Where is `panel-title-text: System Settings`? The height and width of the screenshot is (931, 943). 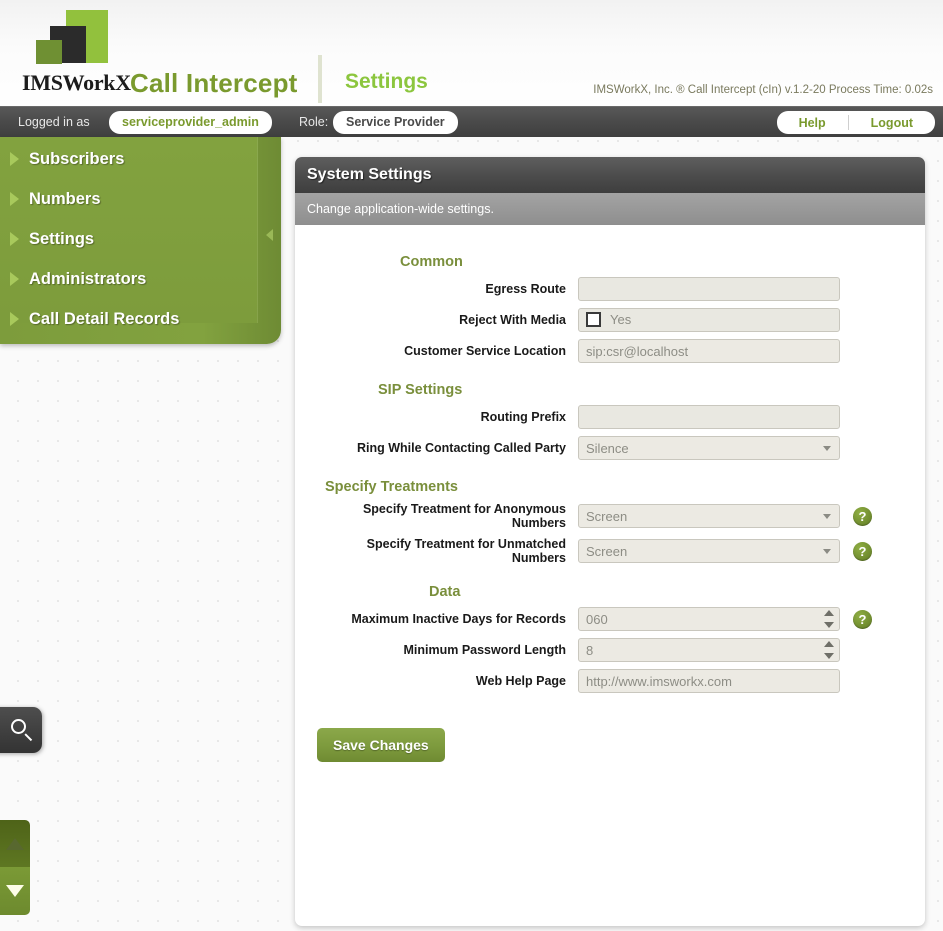 panel-title-text: System Settings is located at coordinates (369, 174).